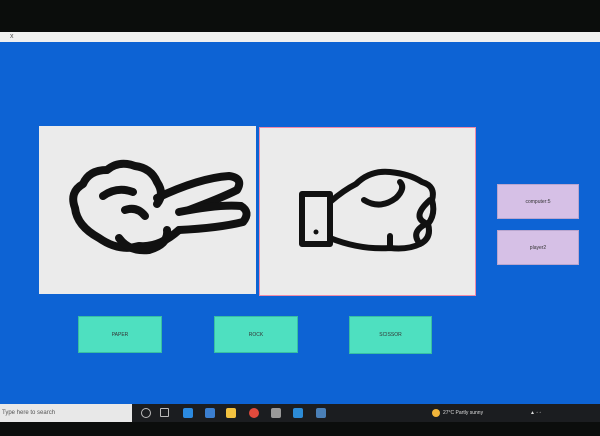 Image resolution: width=600 pixels, height=436 pixels. What do you see at coordinates (300, 17) in the screenshot?
I see `monitor-bezel-top` at bounding box center [300, 17].